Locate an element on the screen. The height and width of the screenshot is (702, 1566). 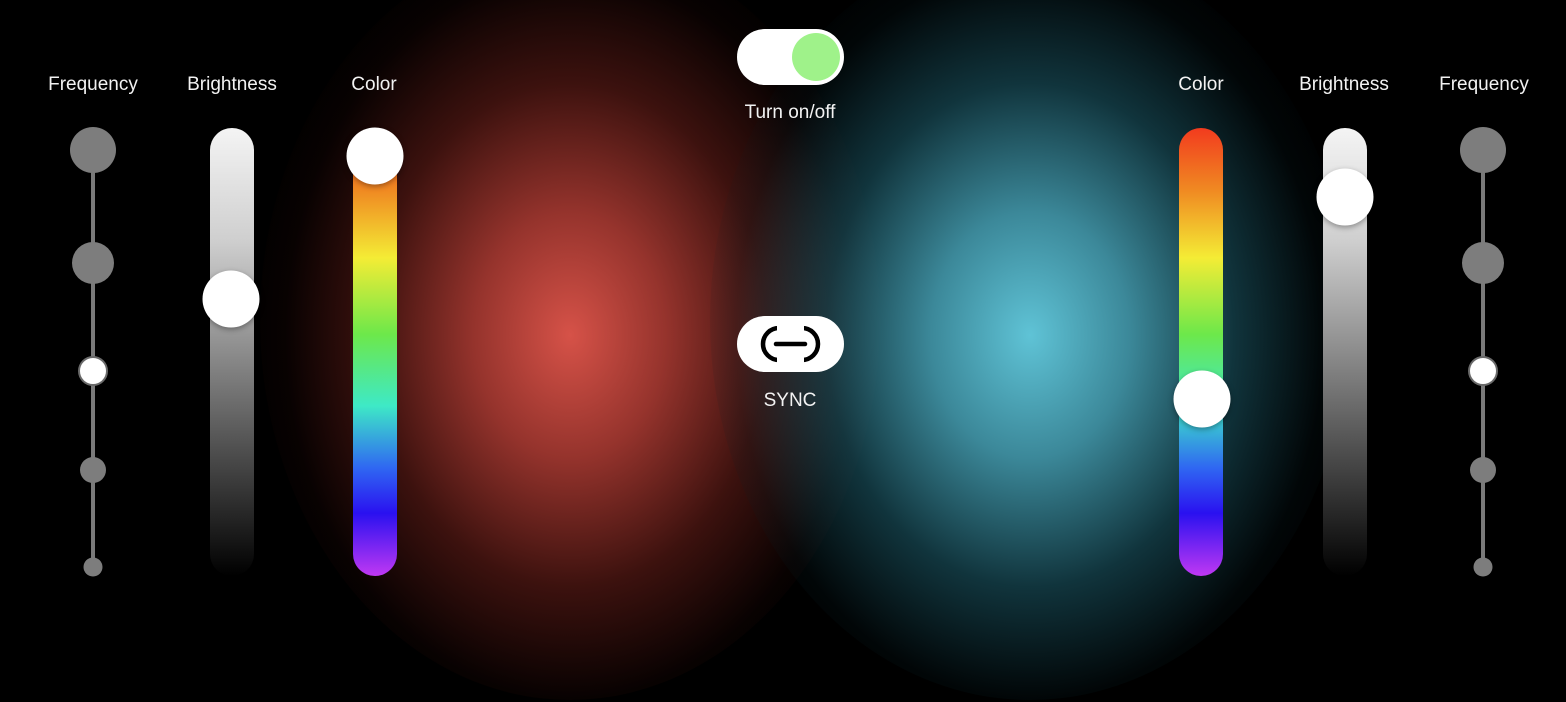
right-brightness-label: Brightness is located at coordinates (1344, 84).